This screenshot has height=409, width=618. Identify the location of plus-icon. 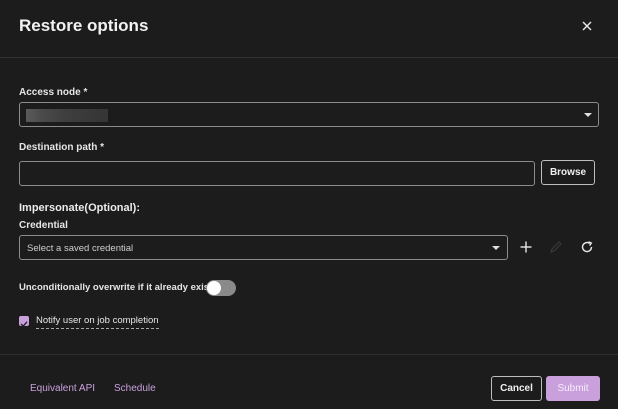
(526, 247).